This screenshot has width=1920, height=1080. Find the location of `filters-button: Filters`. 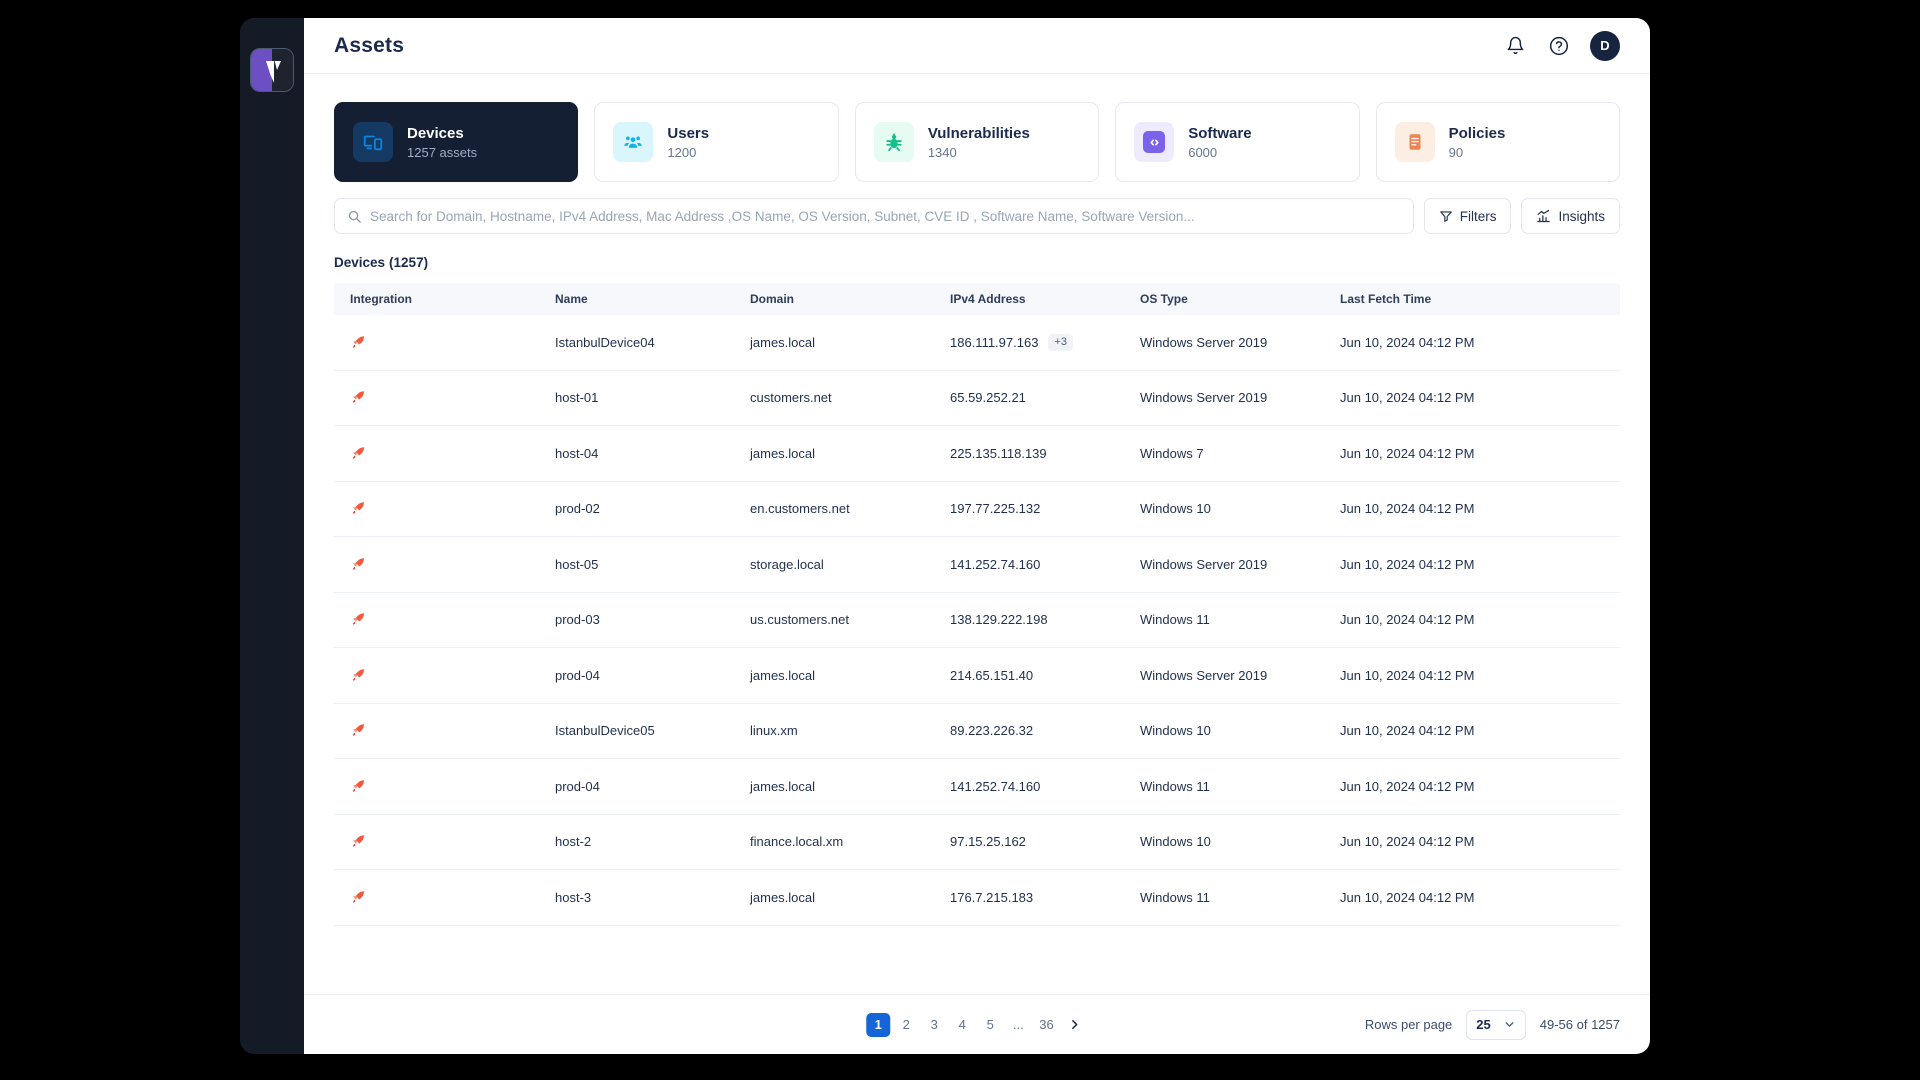

filters-button: Filters is located at coordinates (1467, 216).